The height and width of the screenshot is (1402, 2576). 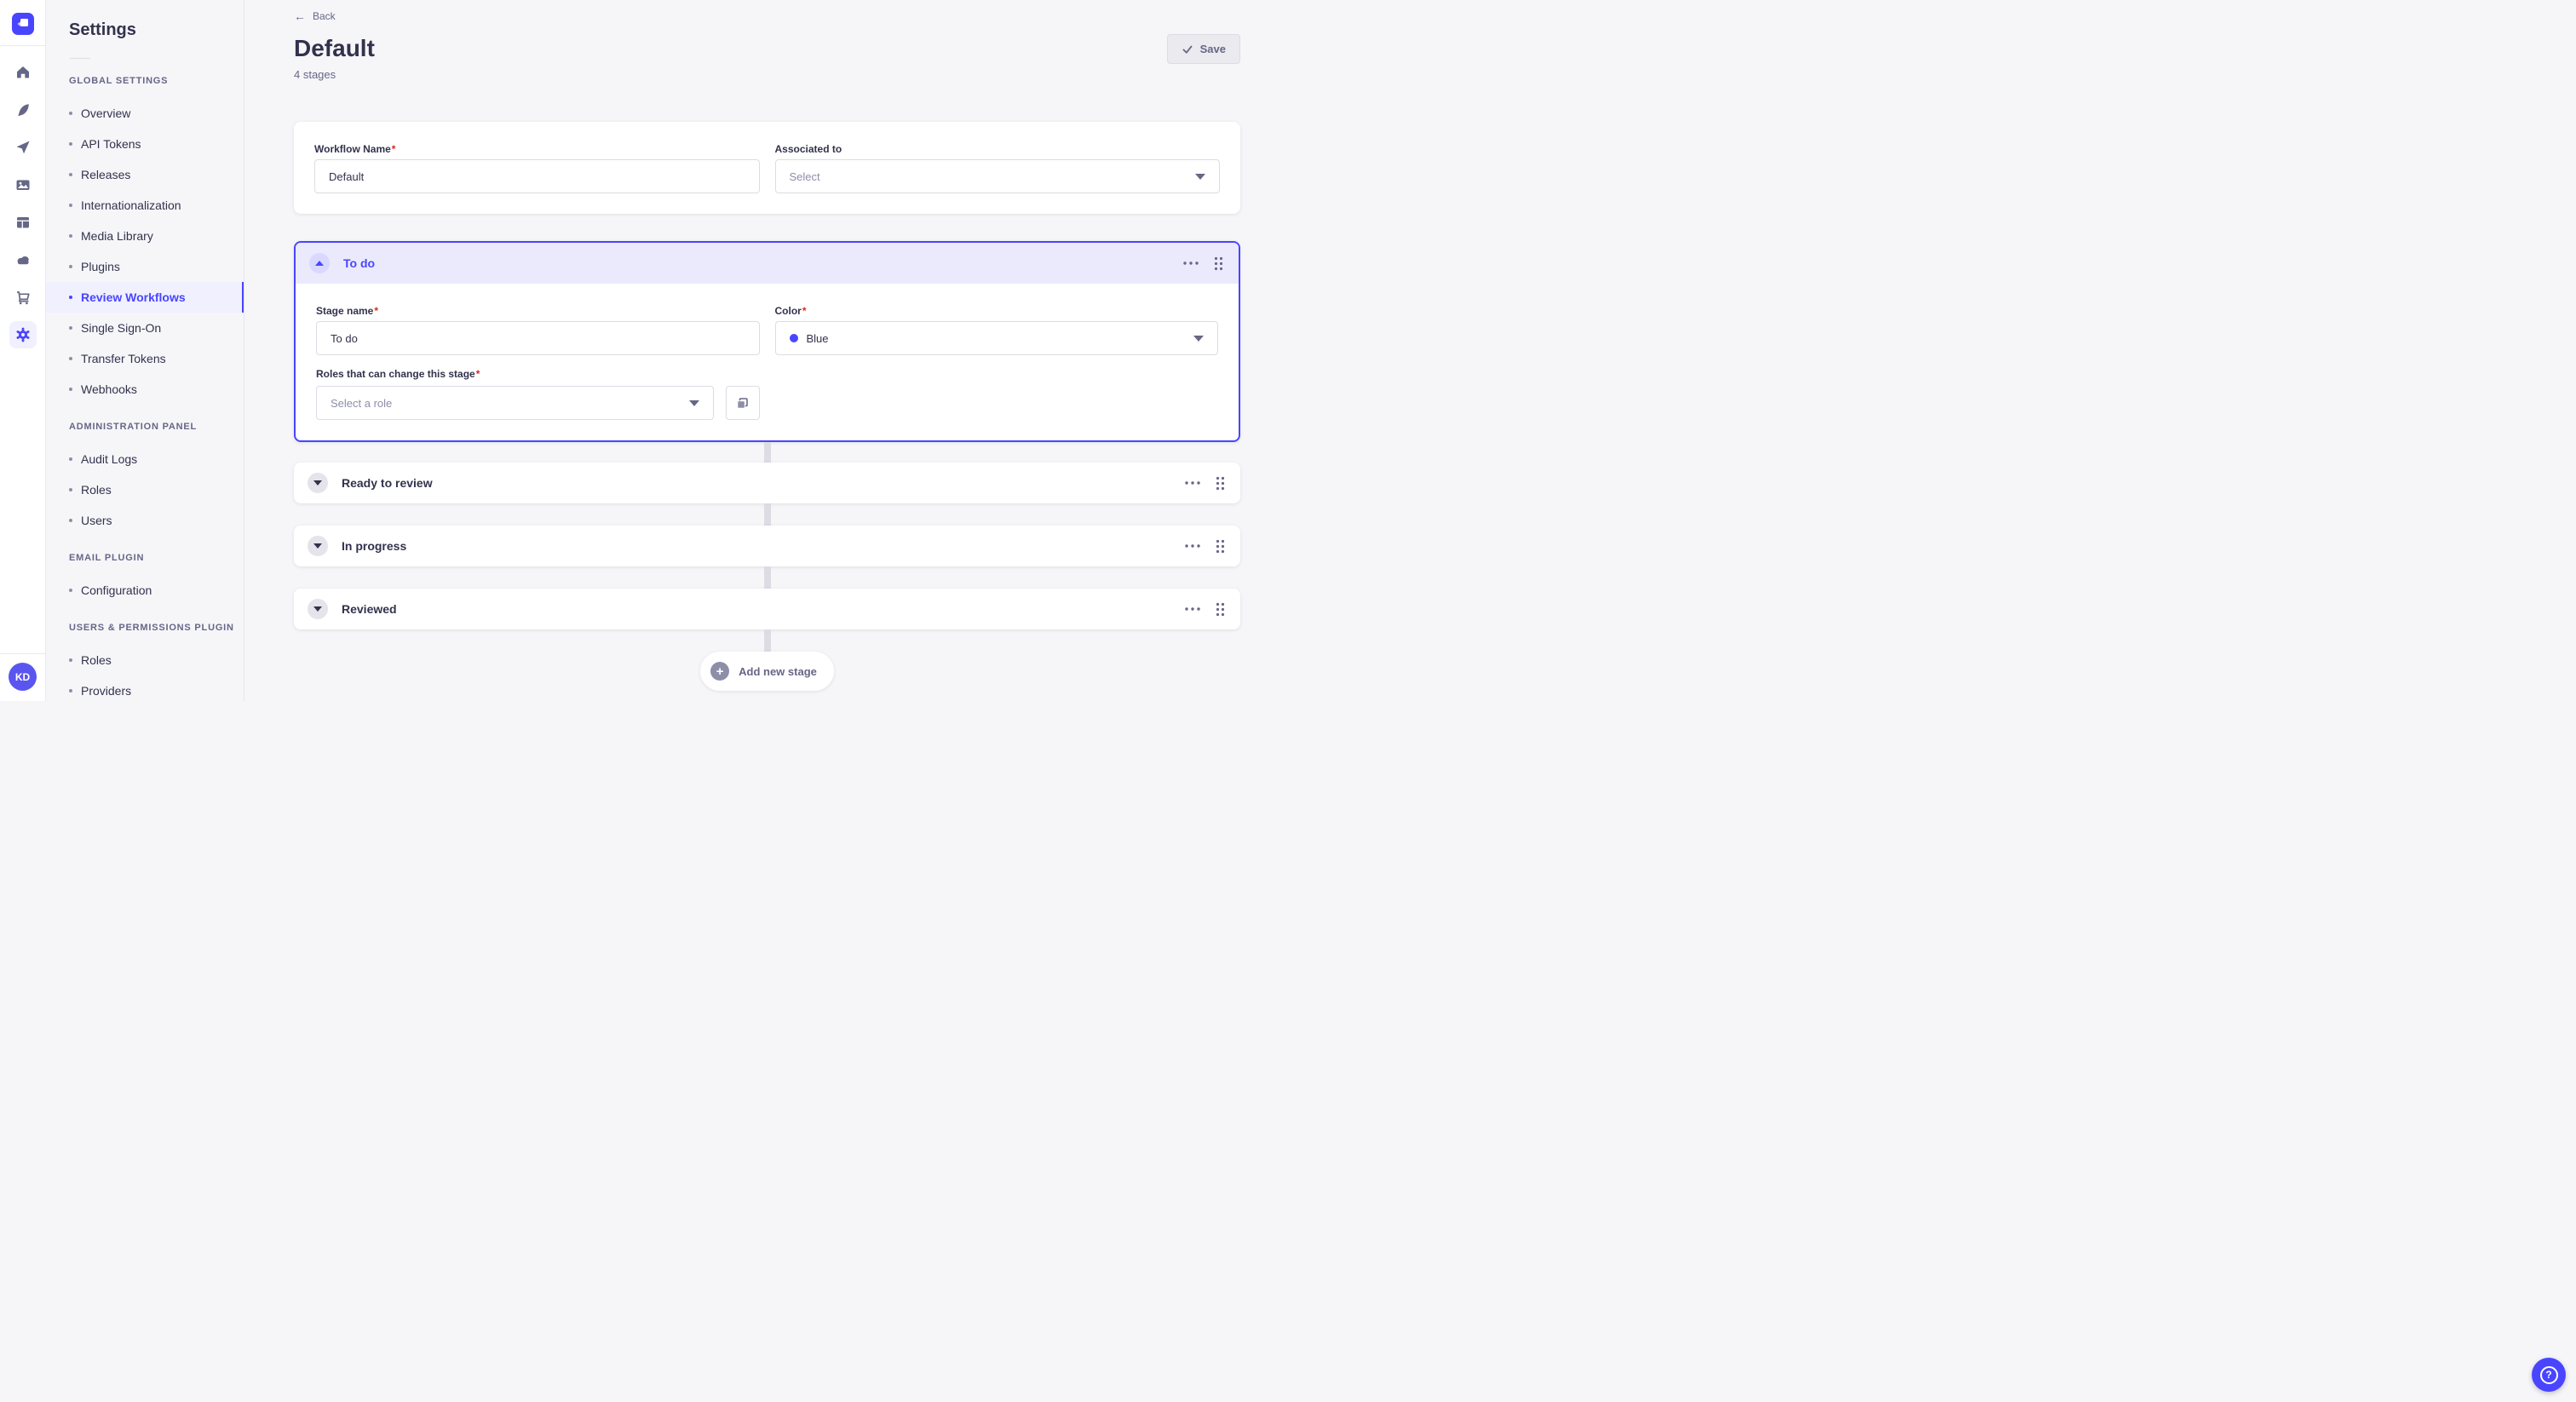 I want to click on stage-header-to-do: To do, so click(x=767, y=263).